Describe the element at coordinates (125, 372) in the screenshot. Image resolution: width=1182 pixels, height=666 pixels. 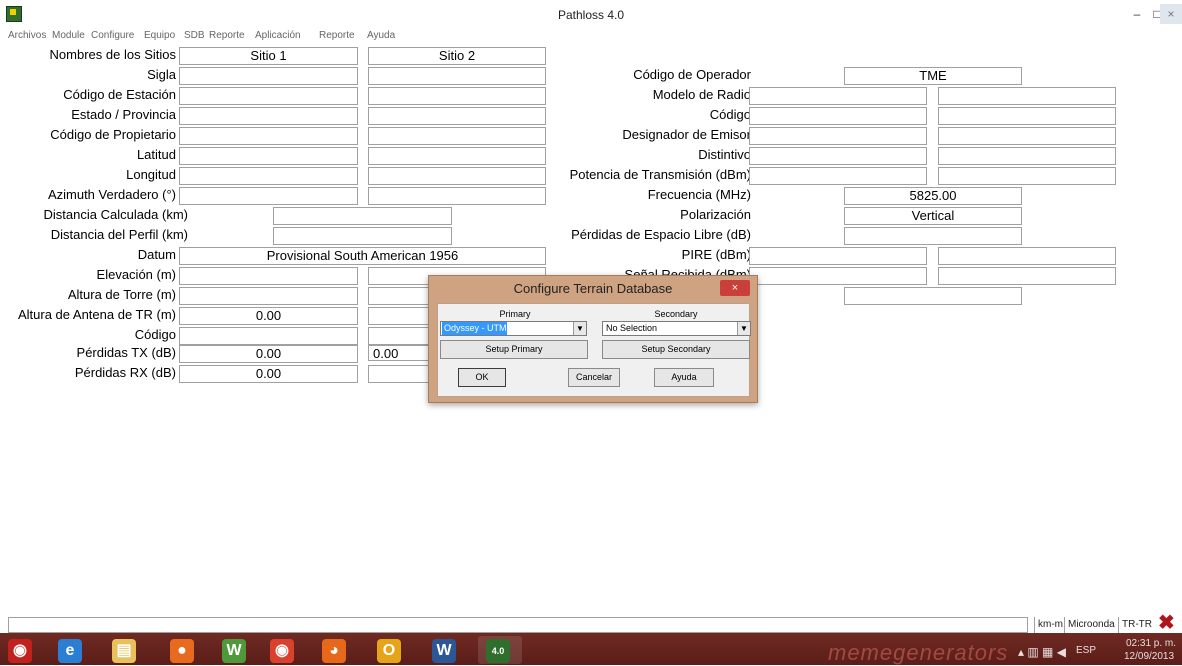
I see `label-perdidas-rx: Pérdidas RX (dB)` at that location.